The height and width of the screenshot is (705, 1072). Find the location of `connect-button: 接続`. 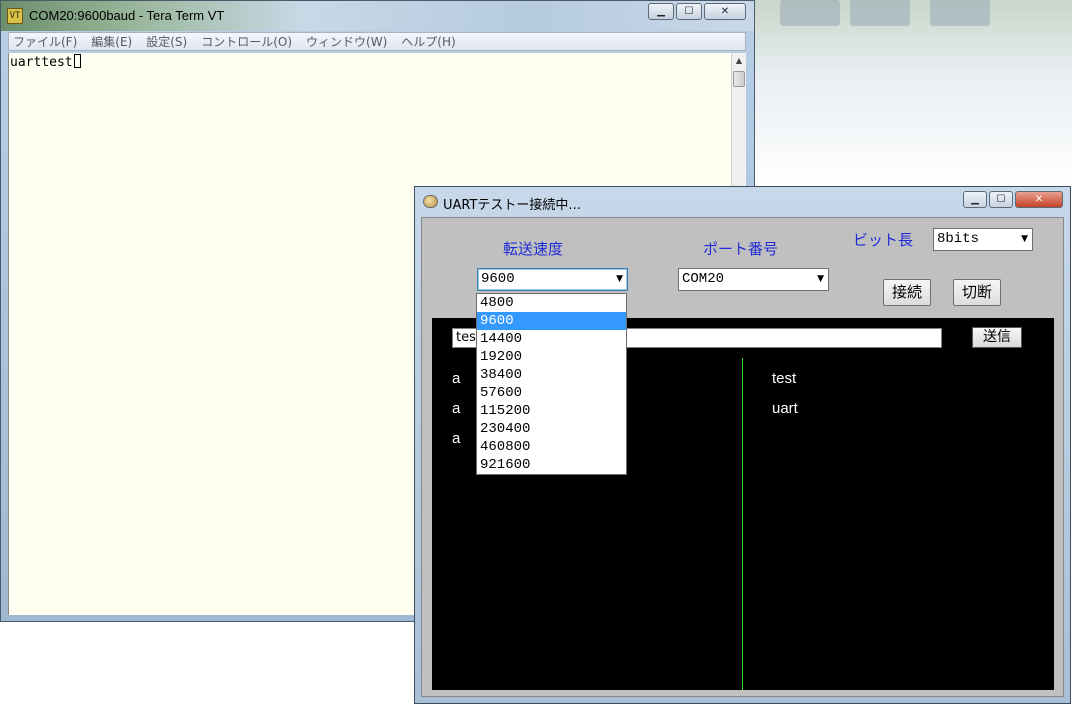

connect-button: 接続 is located at coordinates (907, 292).